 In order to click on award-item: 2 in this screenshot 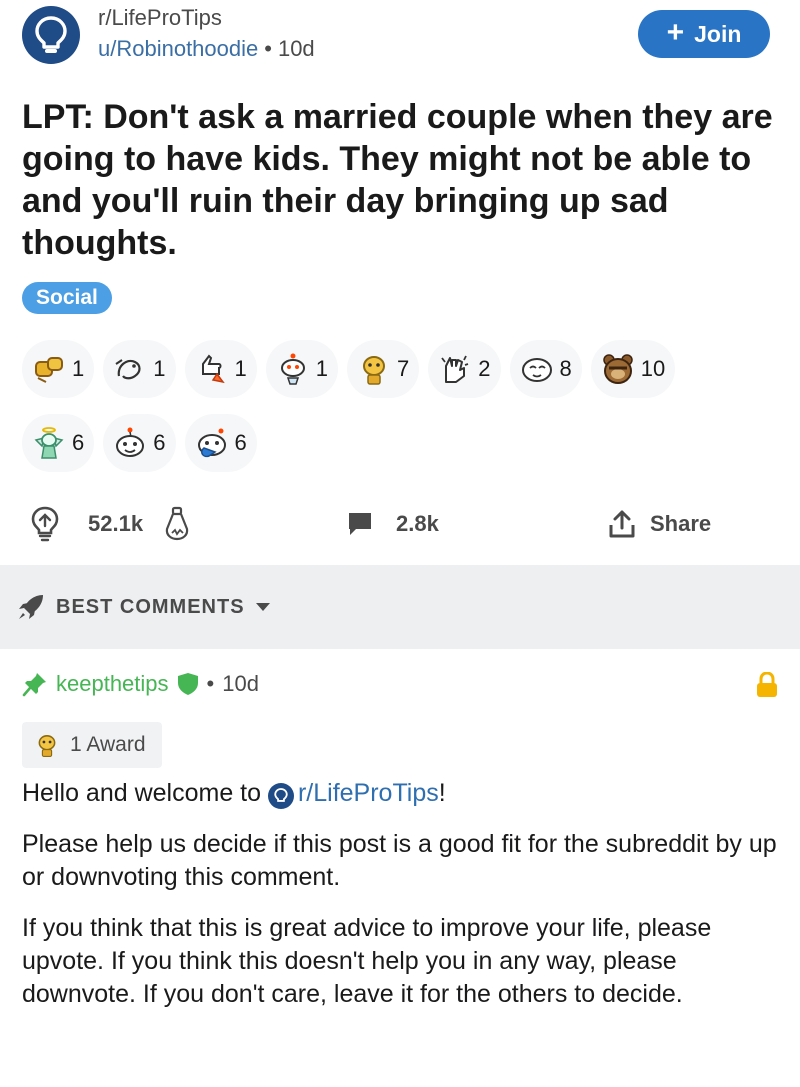, I will do `click(464, 369)`.